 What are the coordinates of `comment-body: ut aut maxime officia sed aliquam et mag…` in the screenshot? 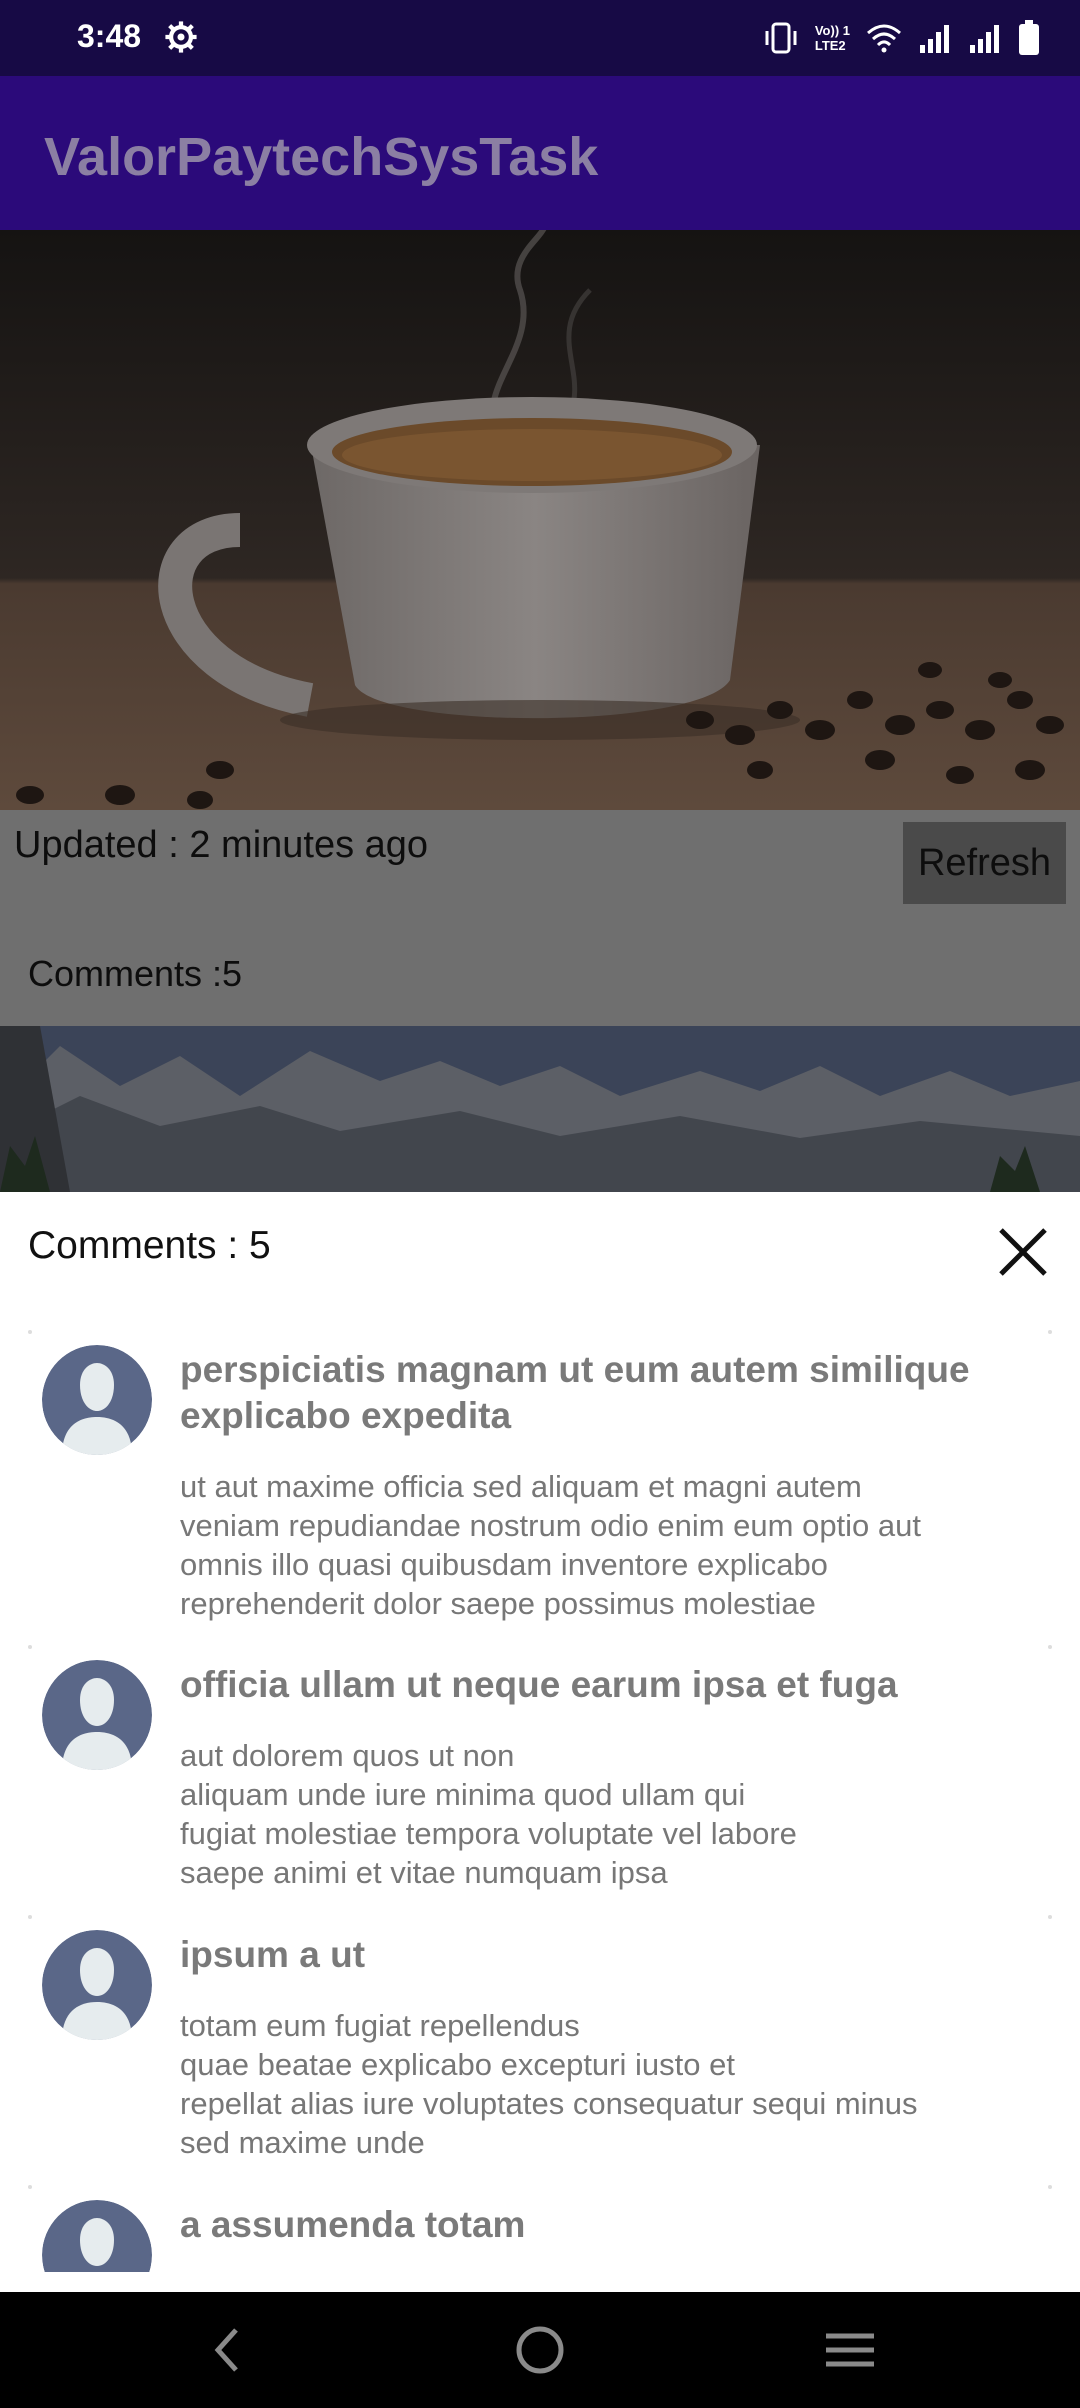 It's located at (551, 1545).